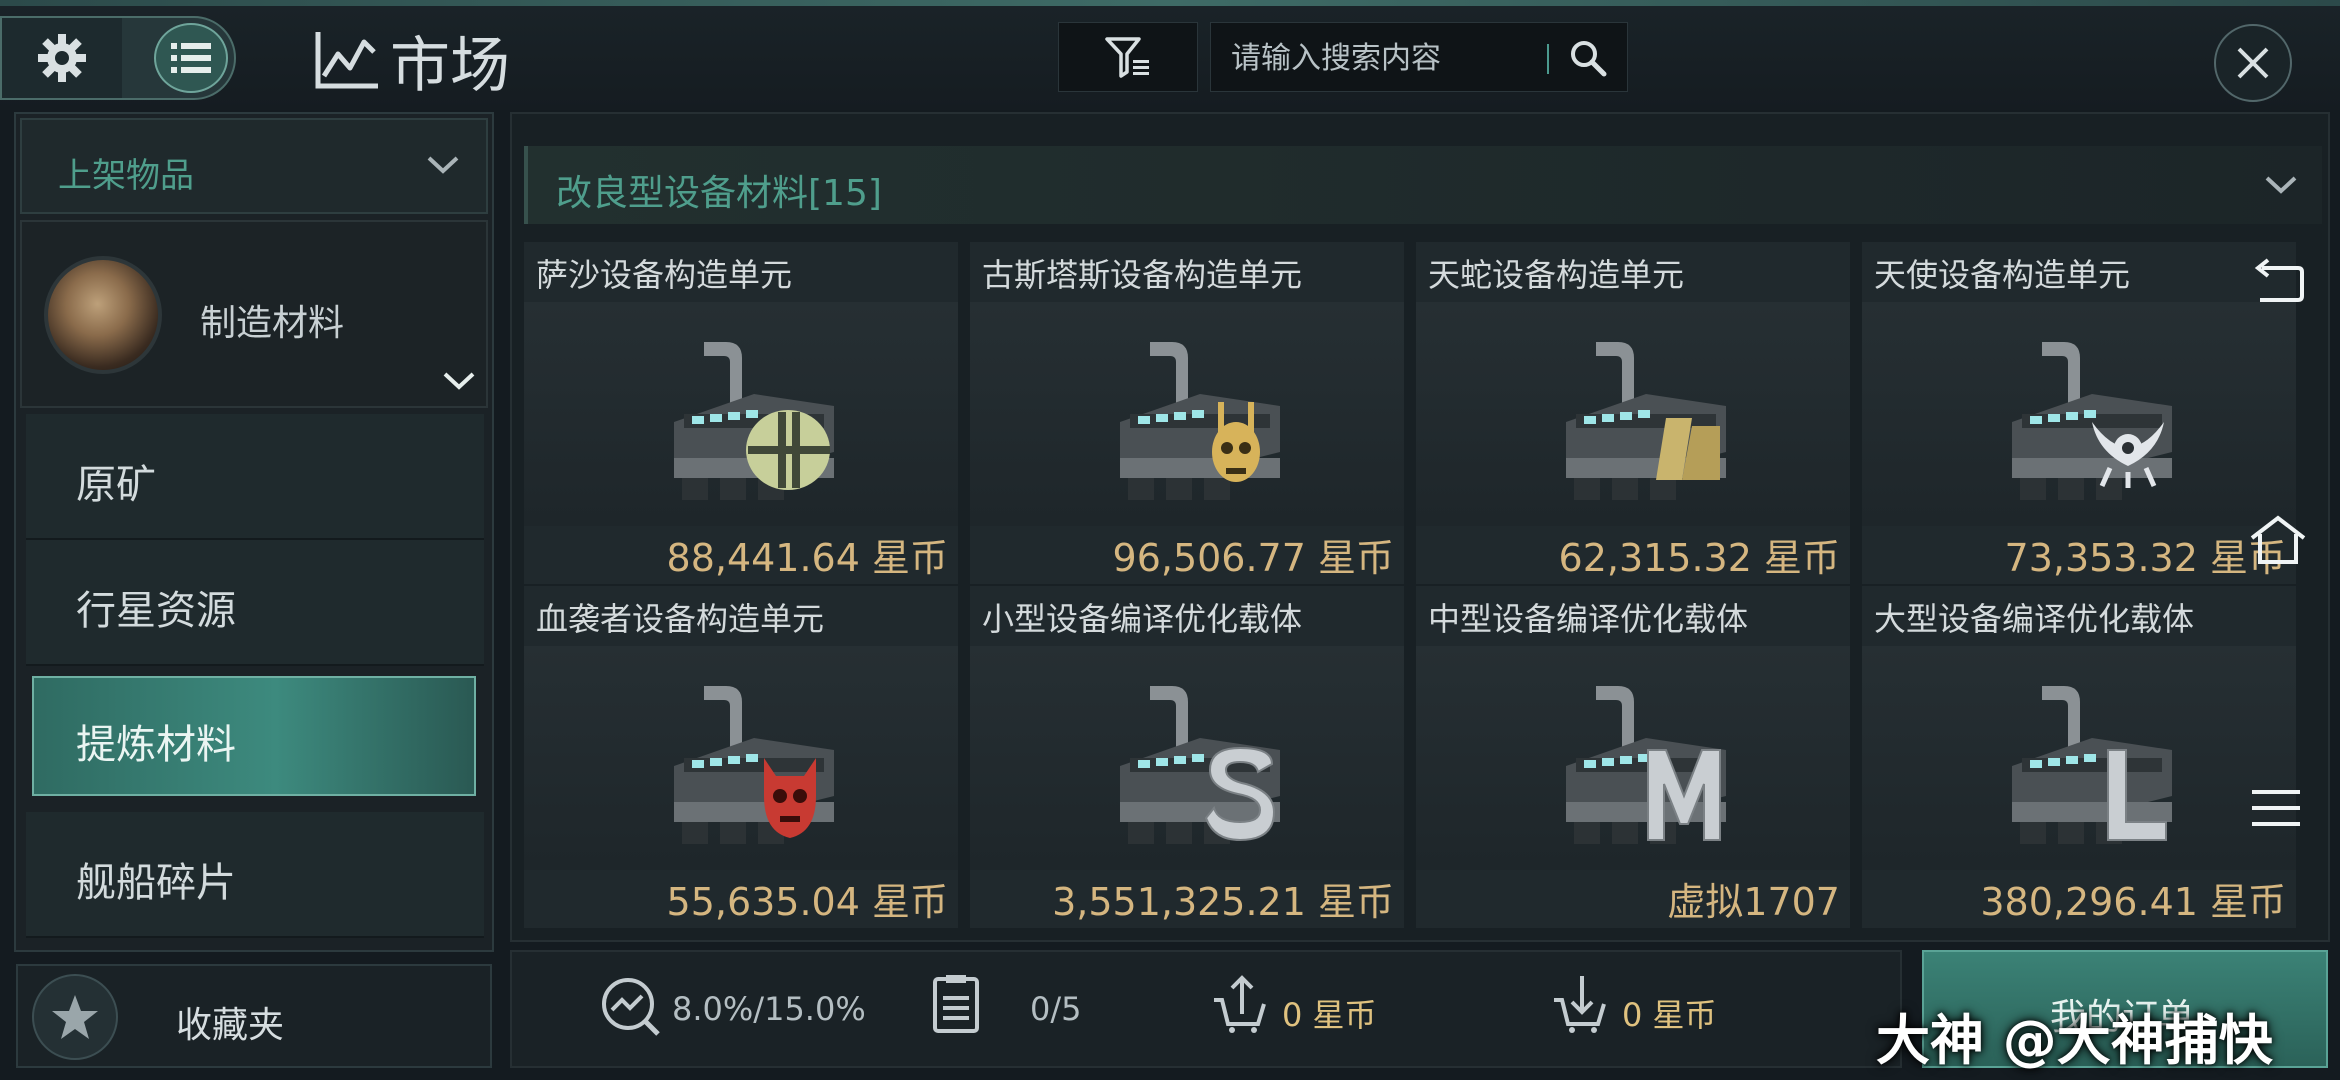 This screenshot has width=2340, height=1080. I want to click on gear-icon, so click(62, 58).